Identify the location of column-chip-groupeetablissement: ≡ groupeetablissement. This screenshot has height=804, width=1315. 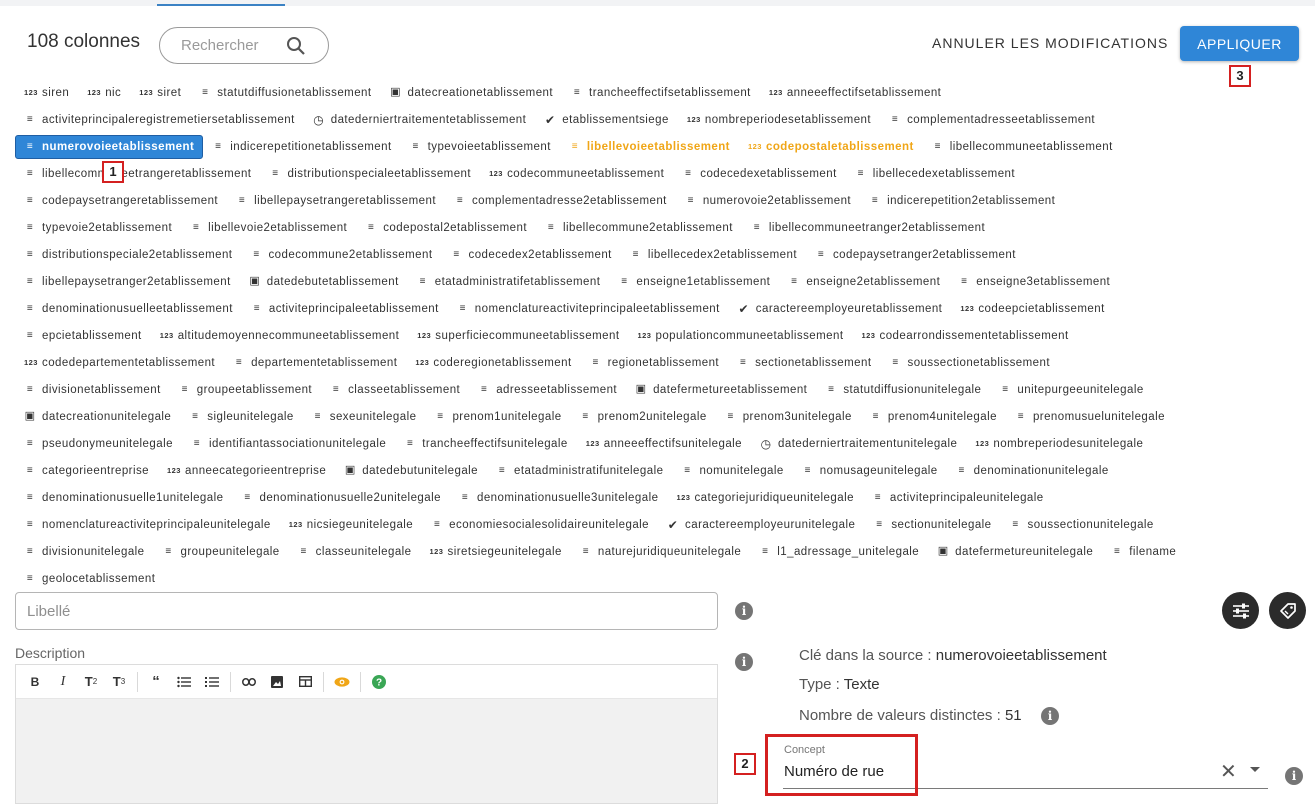
(245, 390).